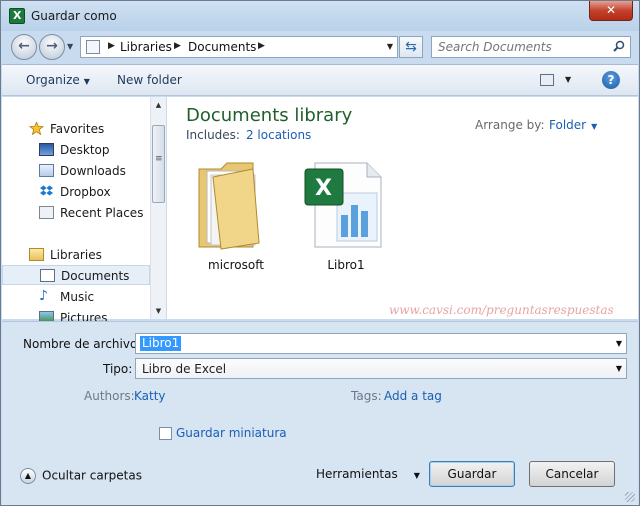 The width and height of the screenshot is (640, 506). What do you see at coordinates (320, 80) in the screenshot?
I see `toolbar: Organize ▼ New folder ▼ ?` at bounding box center [320, 80].